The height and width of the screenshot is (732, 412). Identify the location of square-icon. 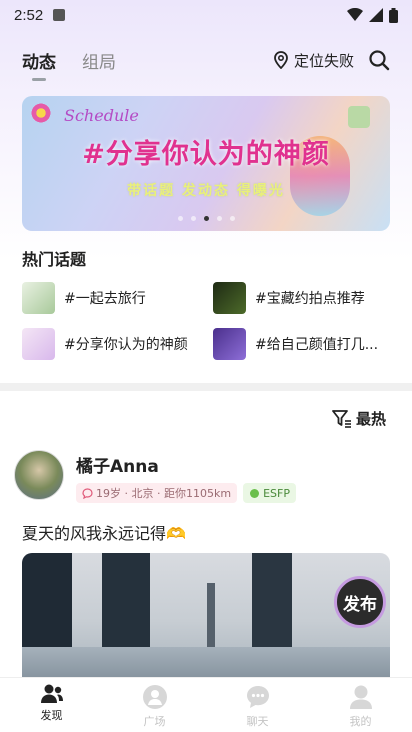
(154, 697).